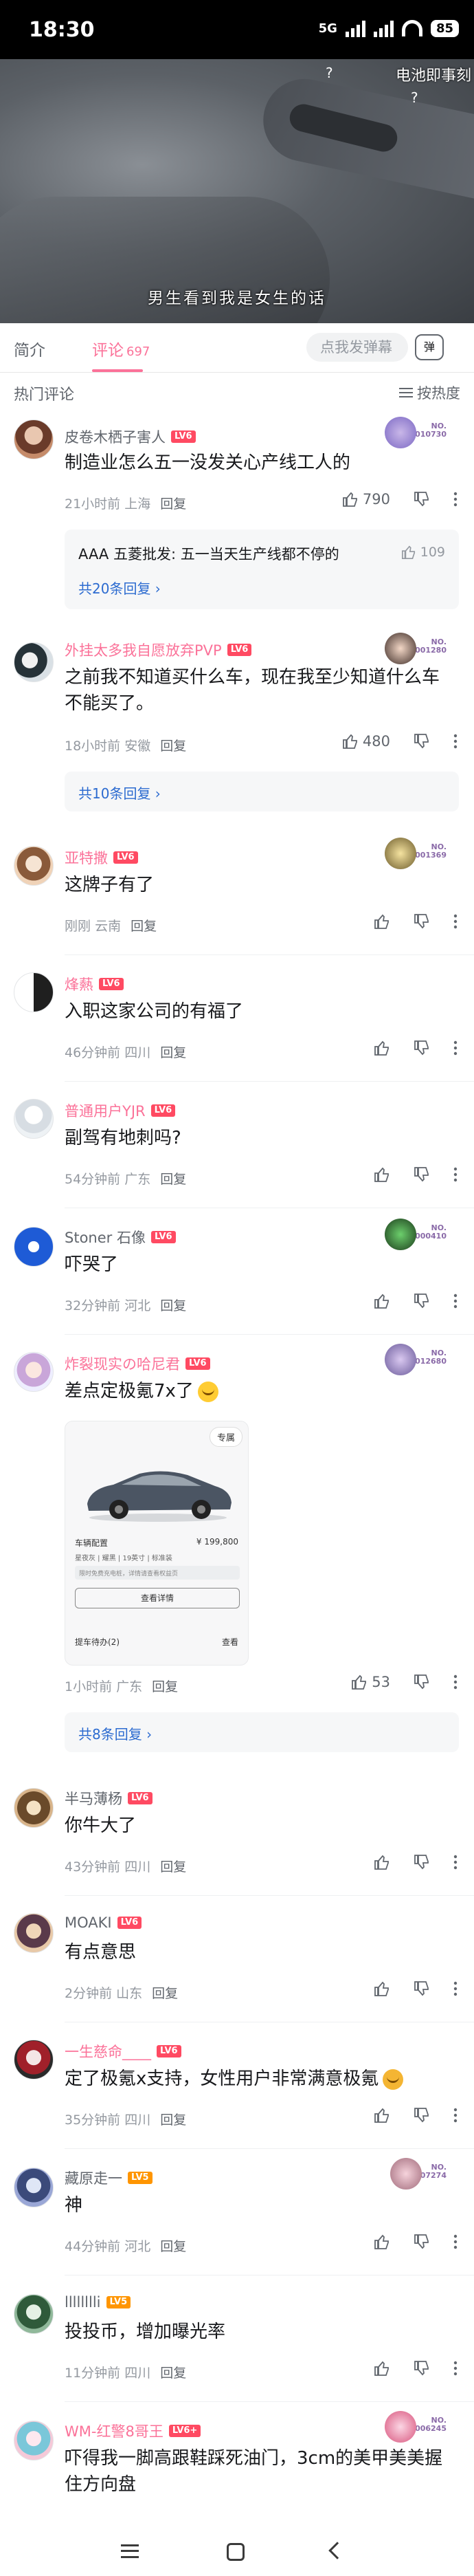 The height and width of the screenshot is (2576, 474). What do you see at coordinates (123, 2051) in the screenshot?
I see `username: 一生慈命____ LV6` at bounding box center [123, 2051].